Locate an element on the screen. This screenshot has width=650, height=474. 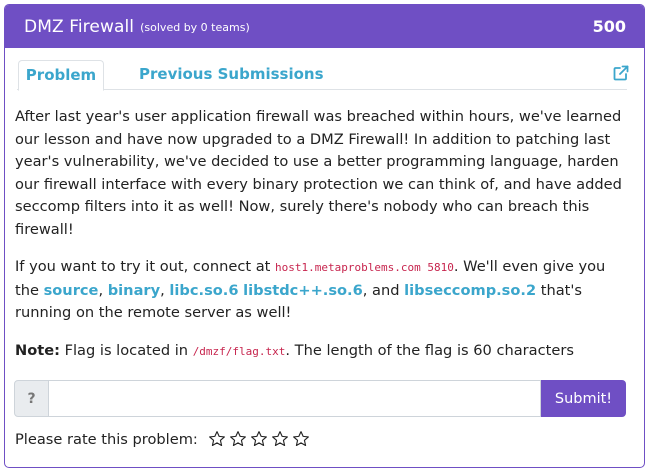
note-text: Flag is located in is located at coordinates (126, 350).